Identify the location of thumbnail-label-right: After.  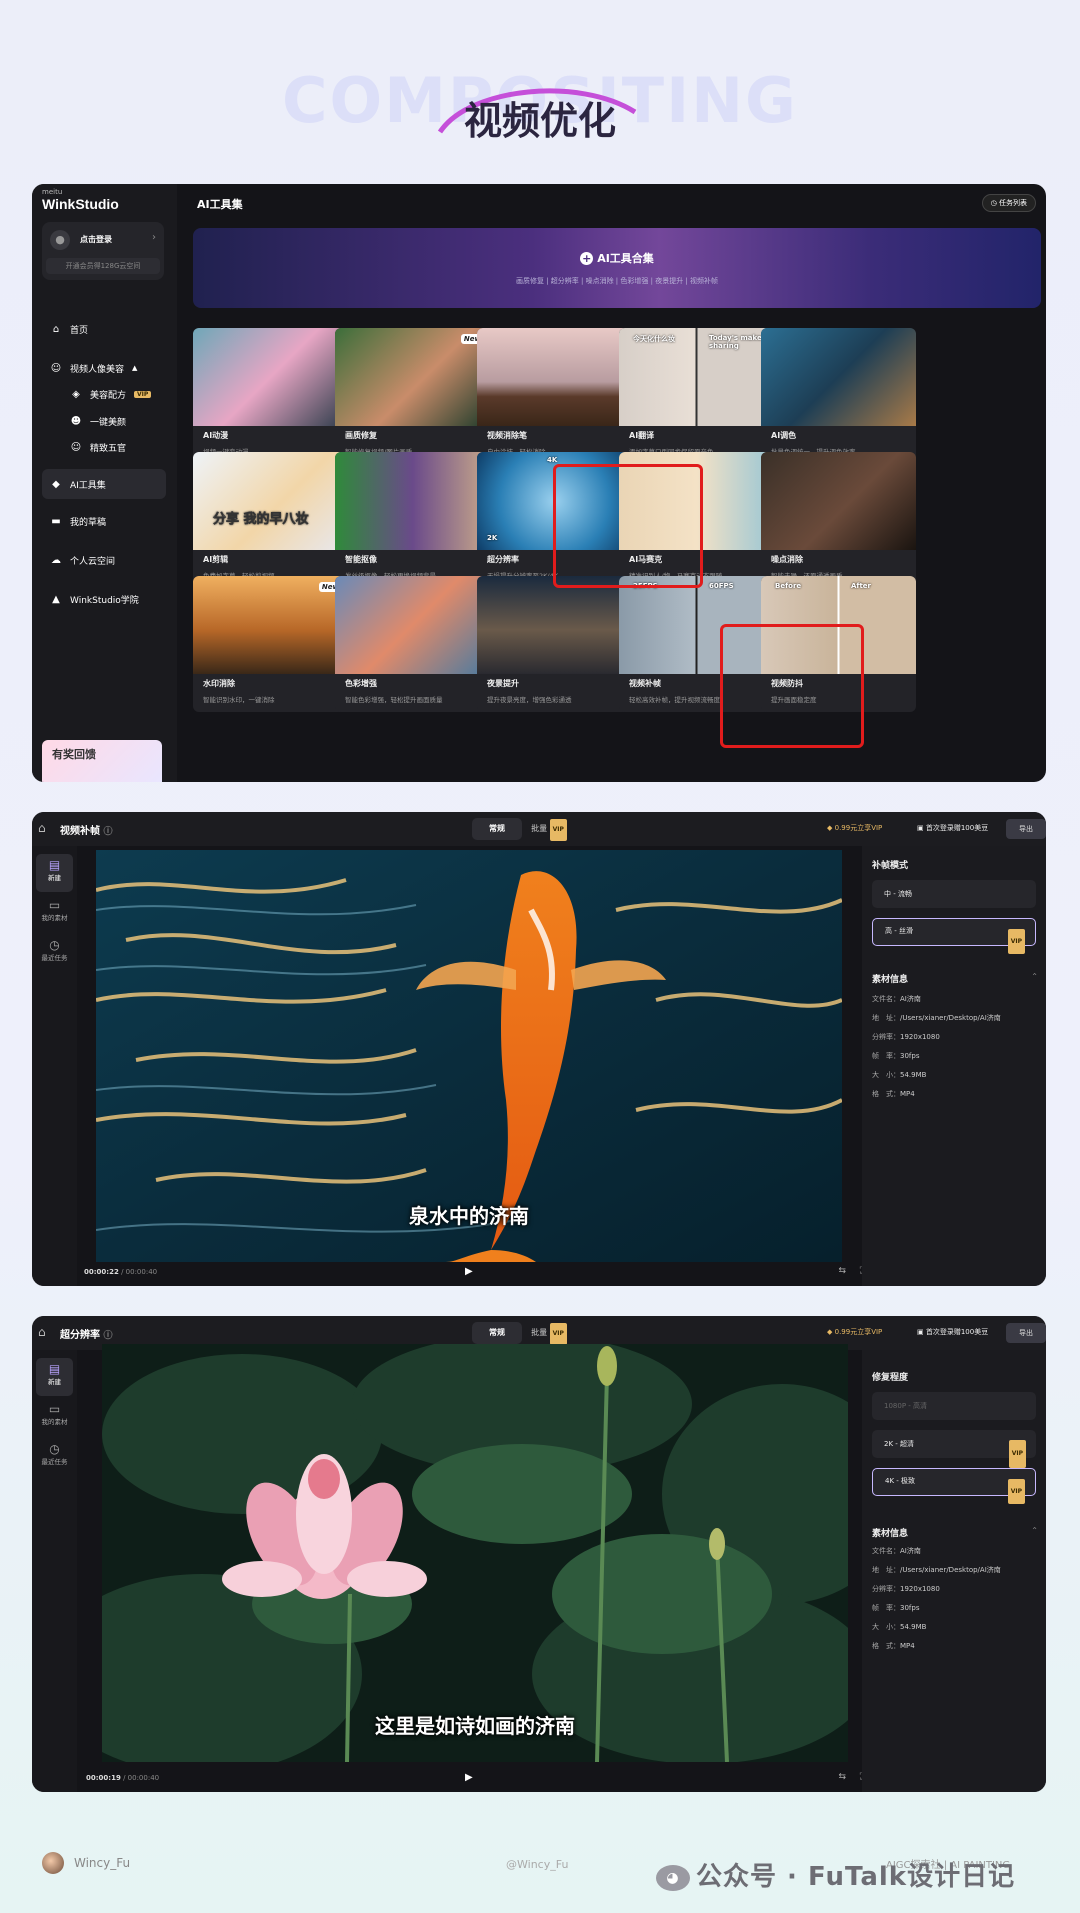
(861, 586).